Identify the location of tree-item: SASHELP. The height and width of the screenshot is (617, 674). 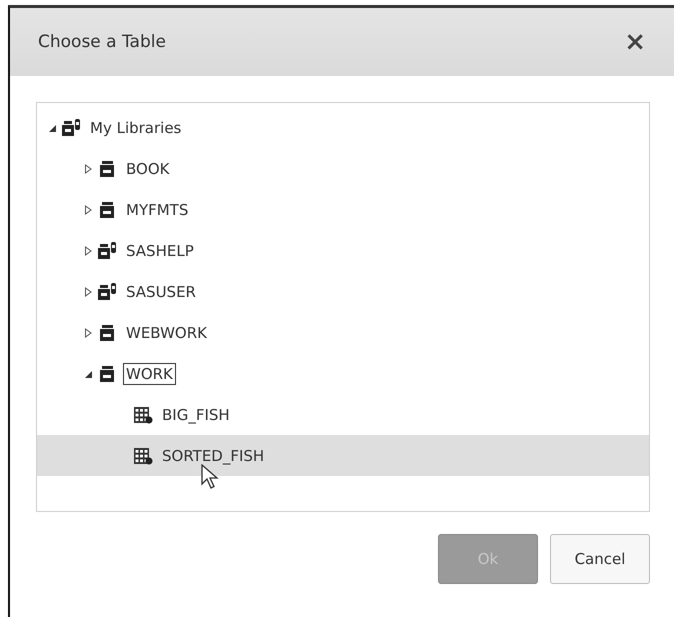
(343, 250).